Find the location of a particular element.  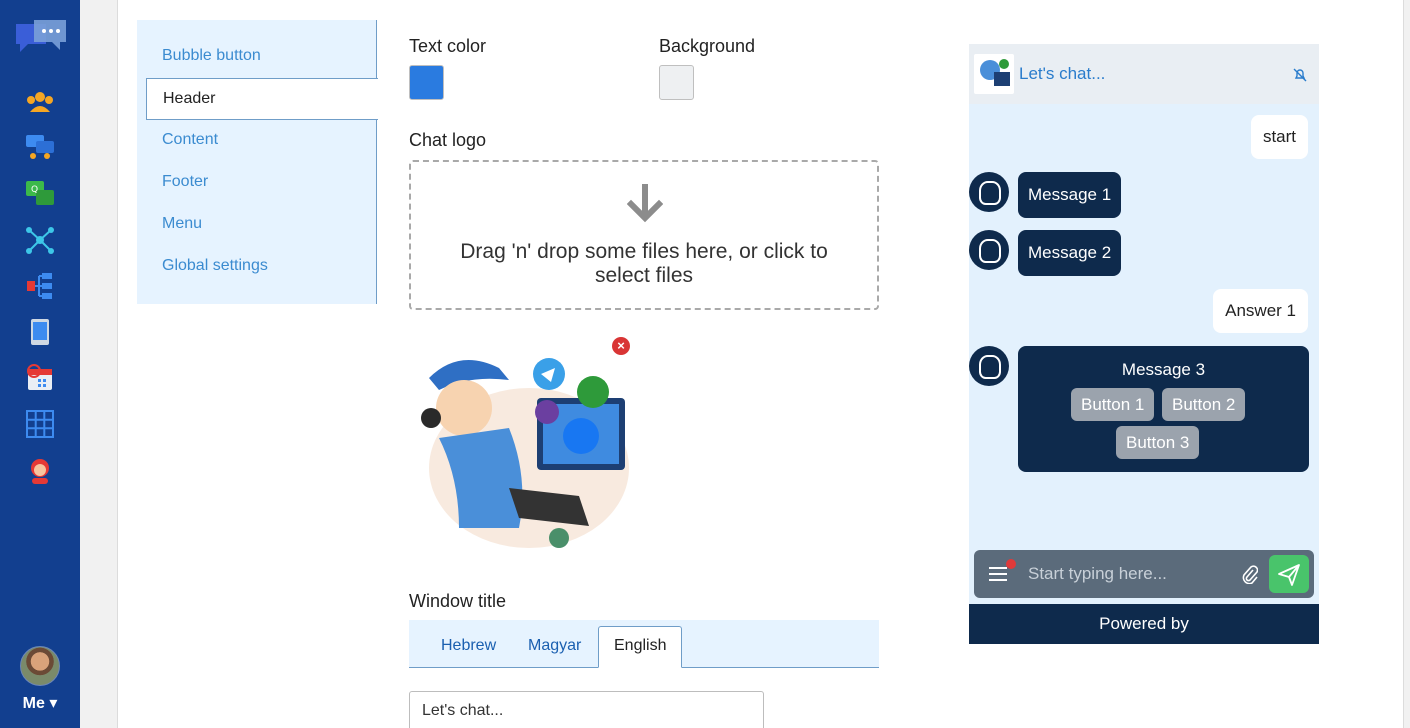

app-rail: Q Me ▾ is located at coordinates (40, 364).